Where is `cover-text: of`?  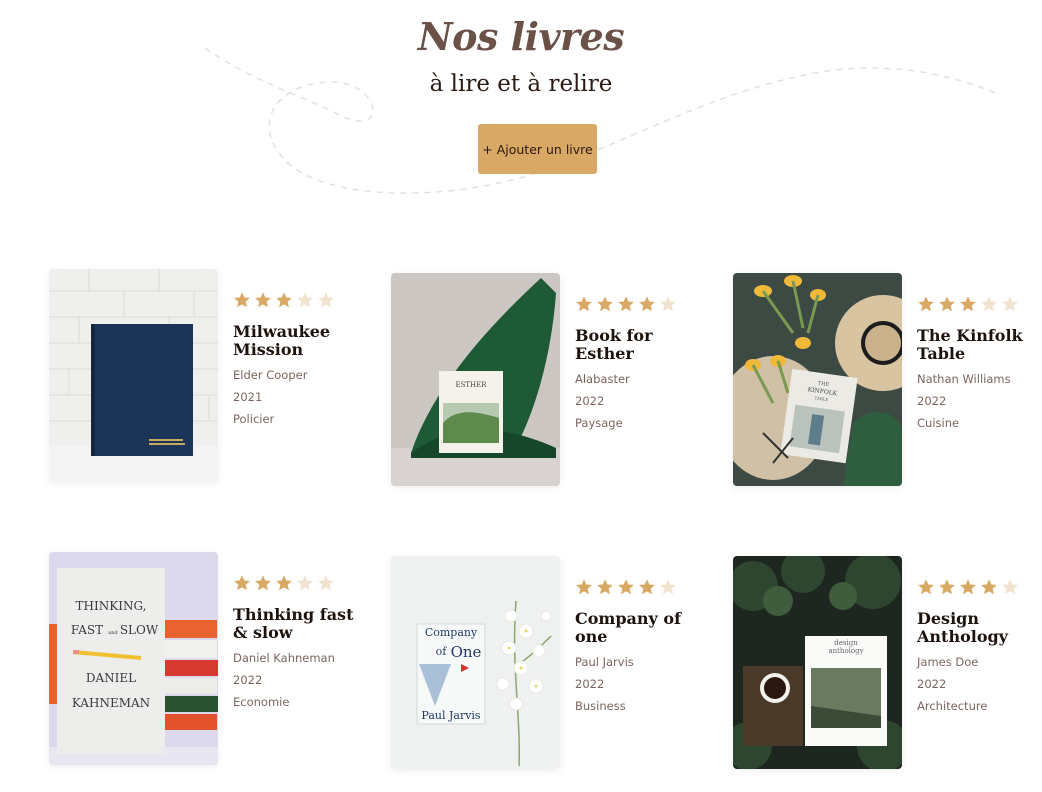 cover-text: of is located at coordinates (442, 651).